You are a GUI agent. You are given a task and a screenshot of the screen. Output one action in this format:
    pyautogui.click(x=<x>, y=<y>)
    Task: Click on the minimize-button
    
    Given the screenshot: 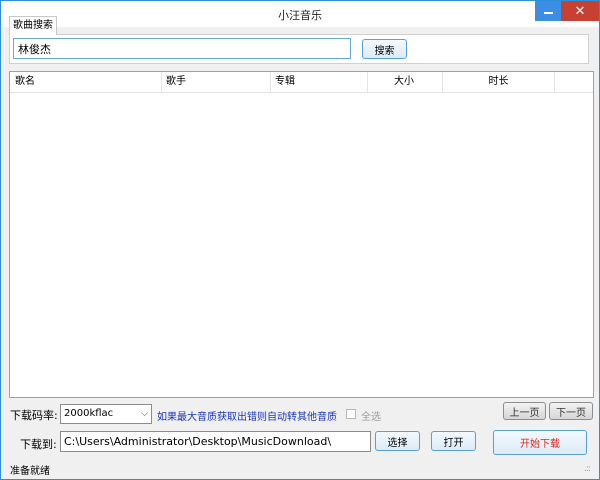 What is the action you would take?
    pyautogui.click(x=548, y=11)
    